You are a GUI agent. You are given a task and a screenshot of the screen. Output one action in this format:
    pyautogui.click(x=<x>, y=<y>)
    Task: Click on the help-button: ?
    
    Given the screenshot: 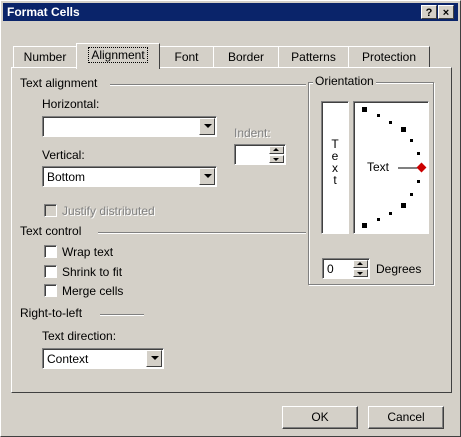 What is the action you would take?
    pyautogui.click(x=429, y=12)
    